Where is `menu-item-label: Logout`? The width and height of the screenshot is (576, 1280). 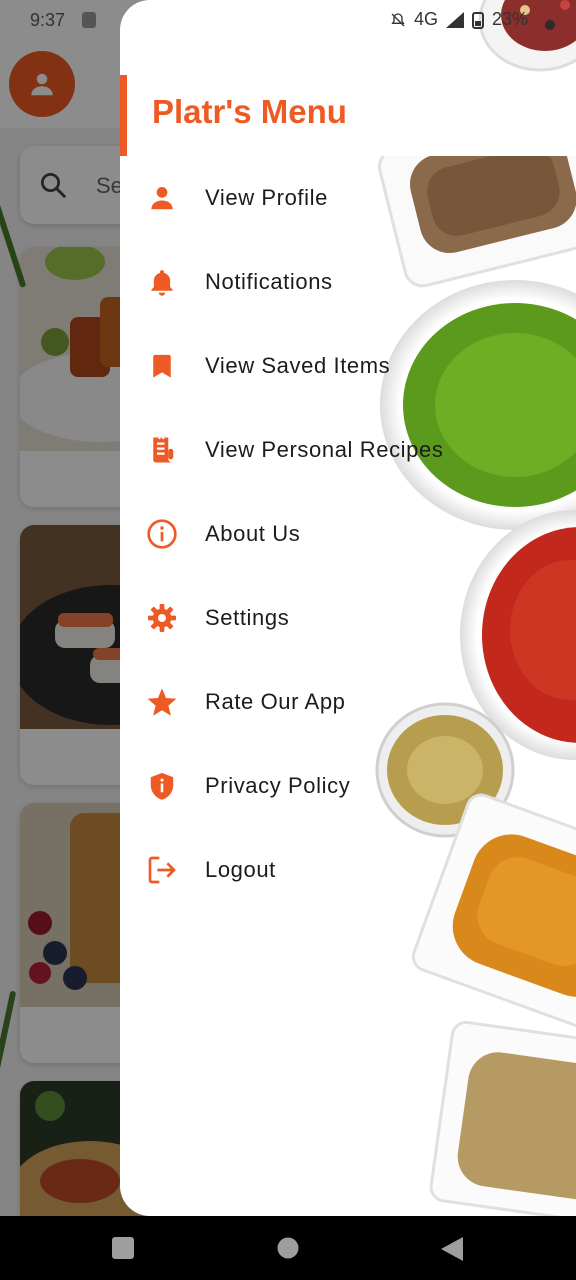
menu-item-label: Logout is located at coordinates (240, 869).